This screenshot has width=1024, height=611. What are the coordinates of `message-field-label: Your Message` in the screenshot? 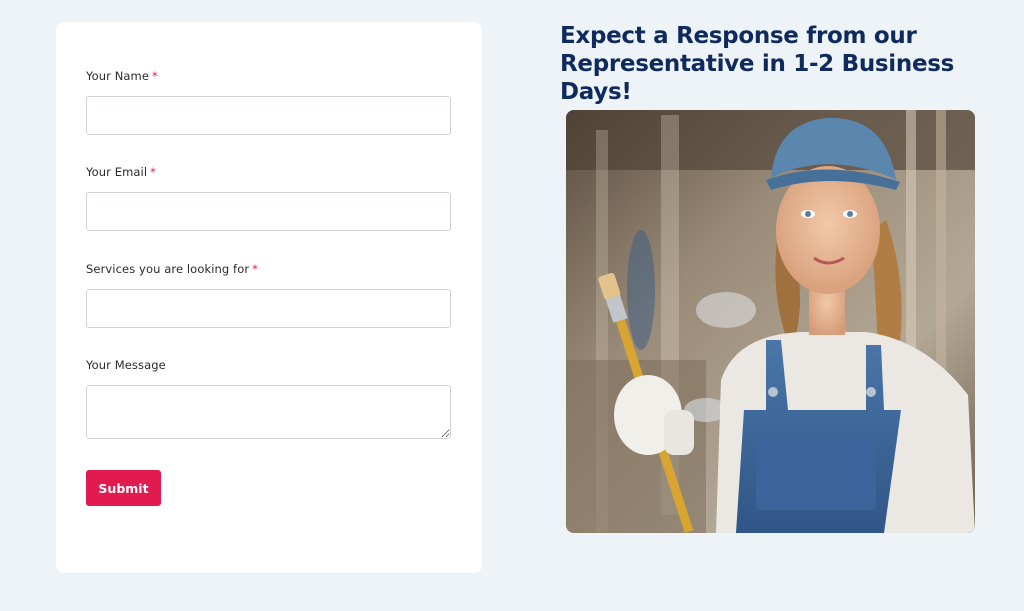 It's located at (126, 365).